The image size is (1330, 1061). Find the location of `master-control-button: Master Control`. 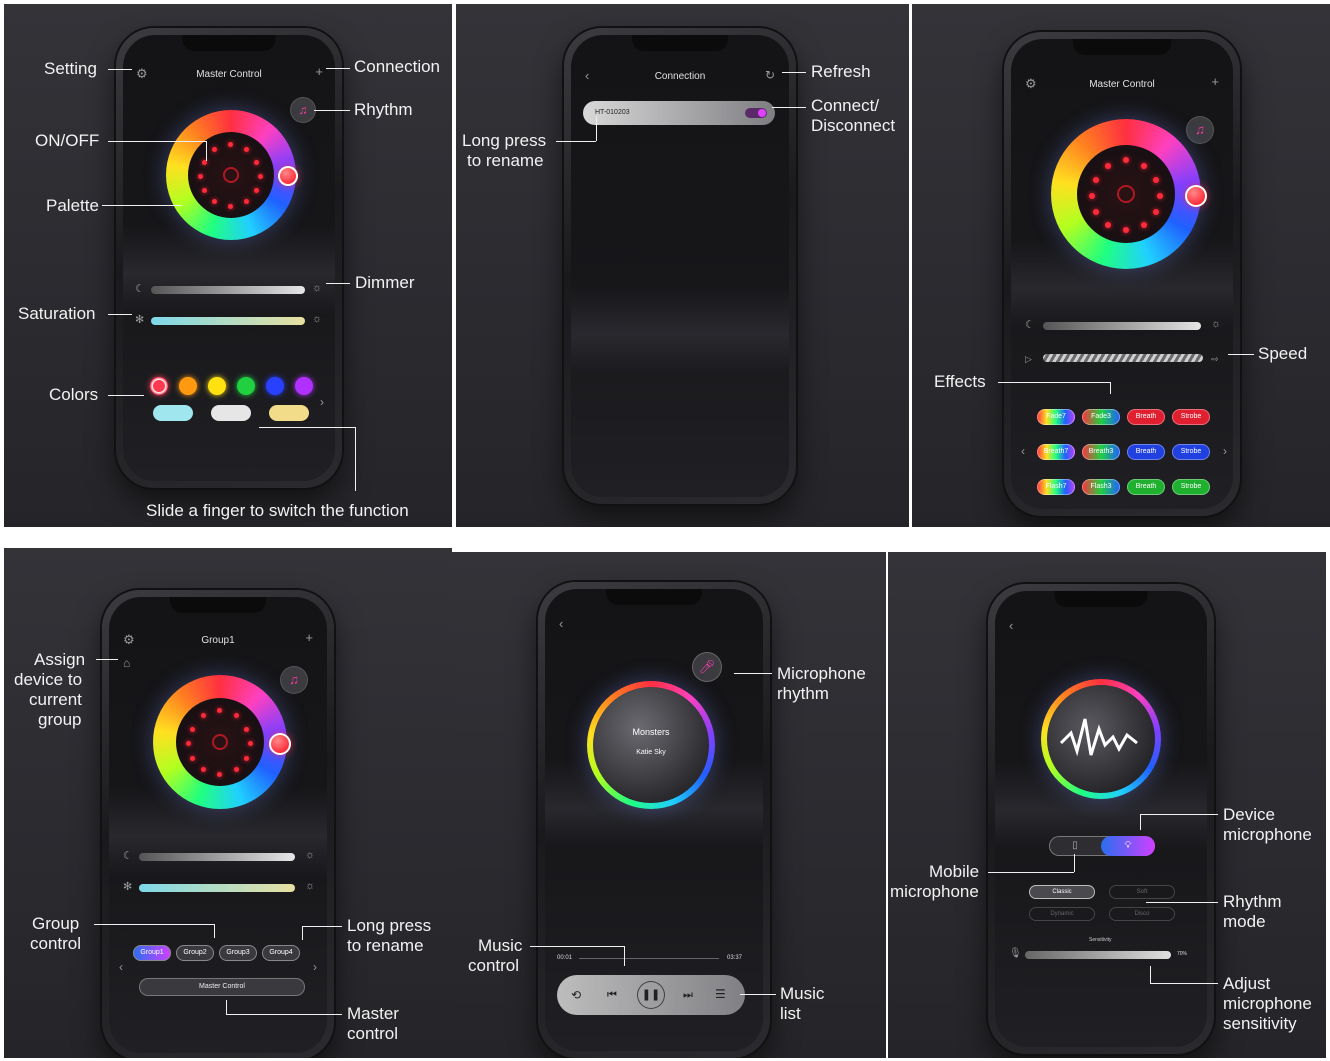

master-control-button: Master Control is located at coordinates (222, 987).